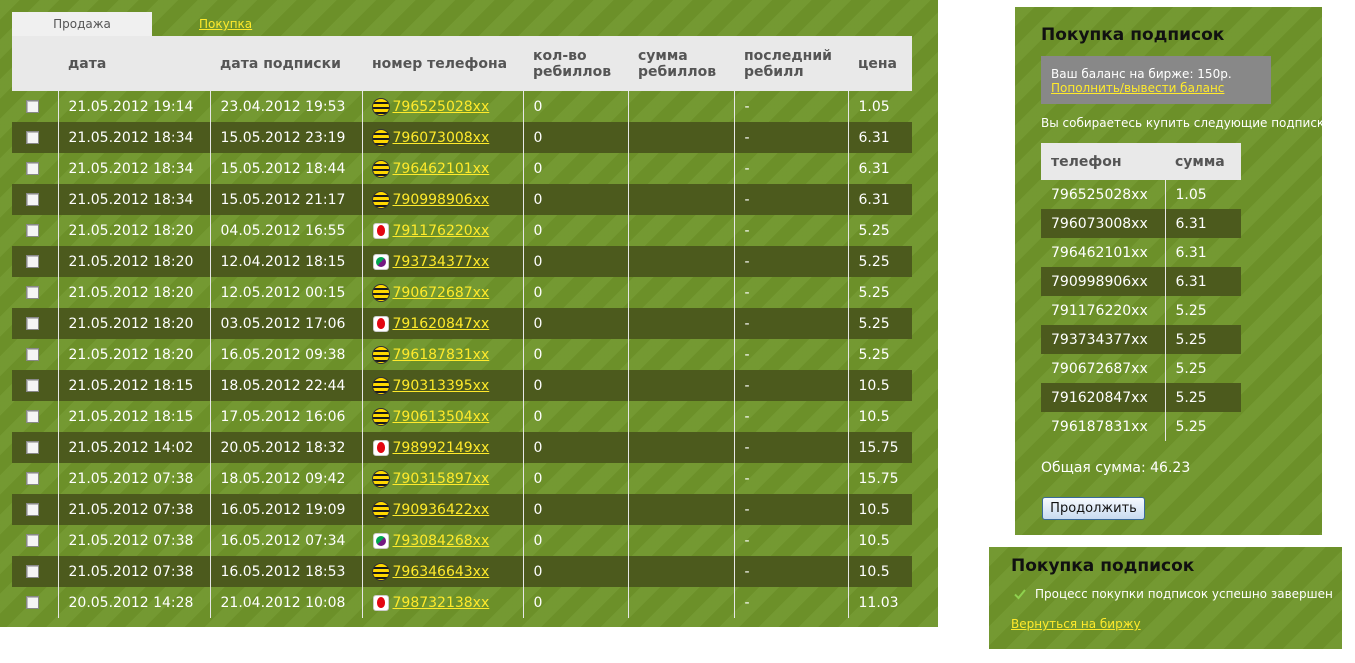  Describe the element at coordinates (285, 168) in the screenshot. I see `sub-date-cell: 15.05.2012 18:44` at that location.